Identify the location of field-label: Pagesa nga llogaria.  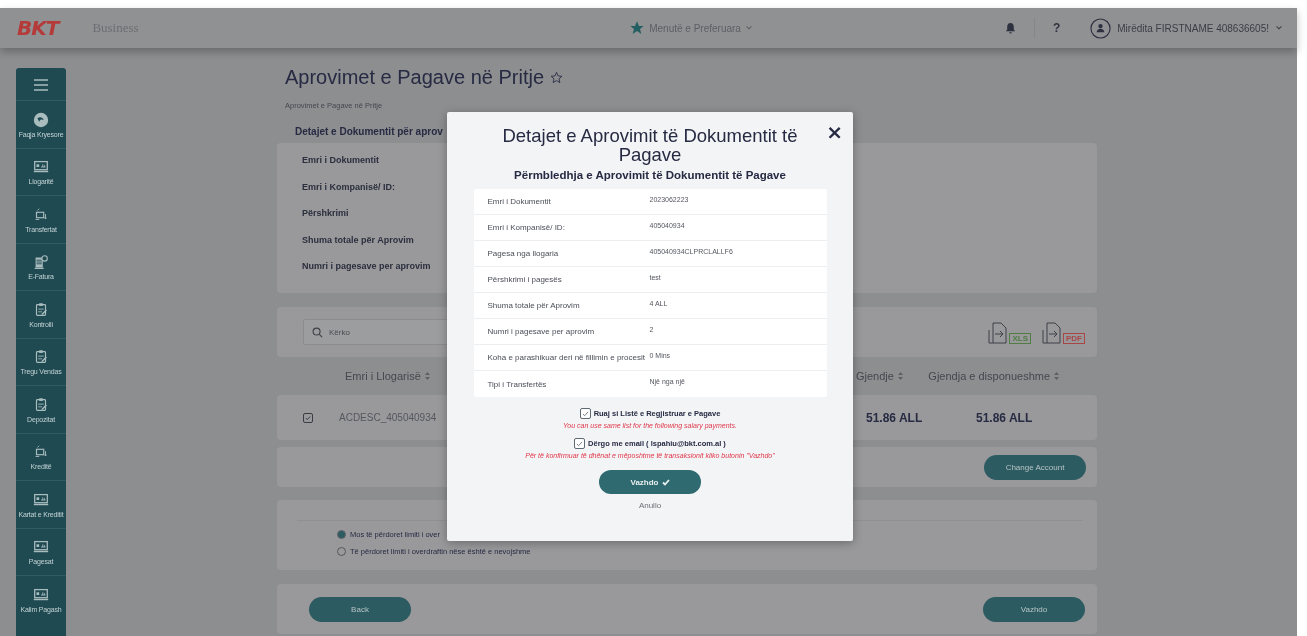
(523, 253).